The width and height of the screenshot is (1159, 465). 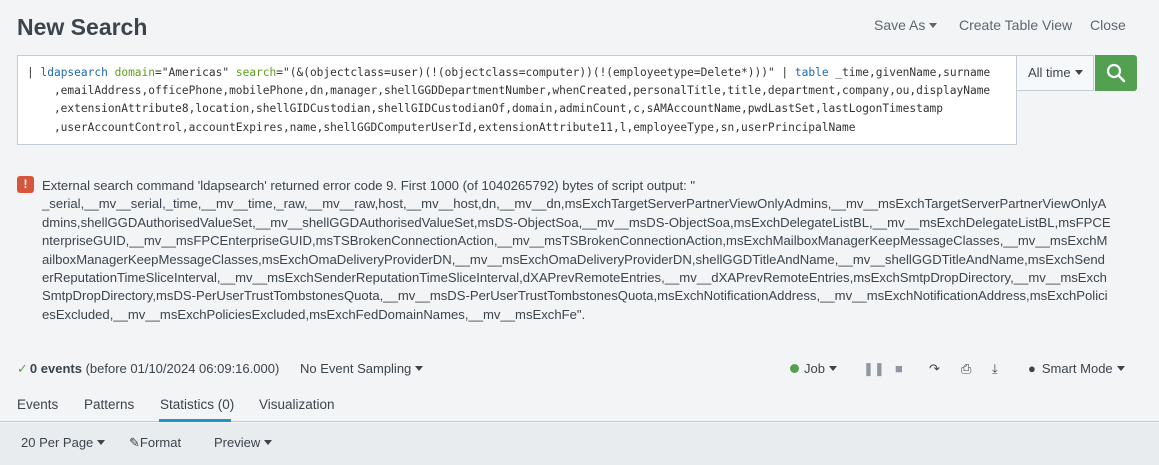 I want to click on event-count-timestamp: (before 01/10/2024 06:09:16.000), so click(x=180, y=368).